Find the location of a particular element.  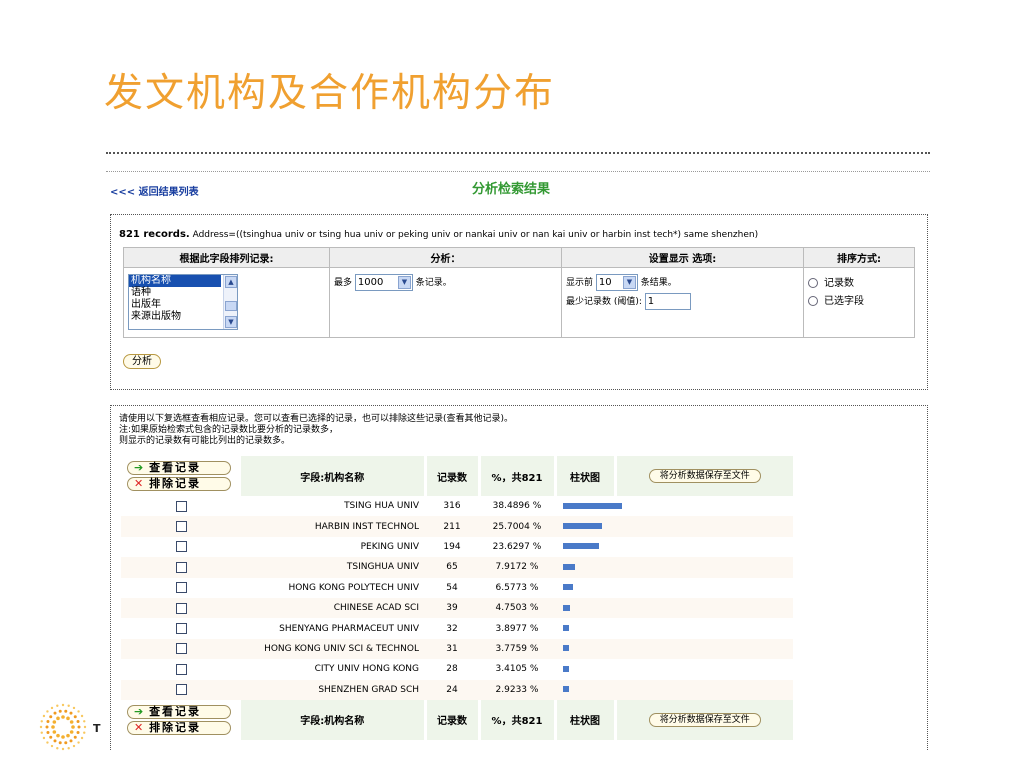

analyze-max-select: 1000 ▼ is located at coordinates (383, 282).